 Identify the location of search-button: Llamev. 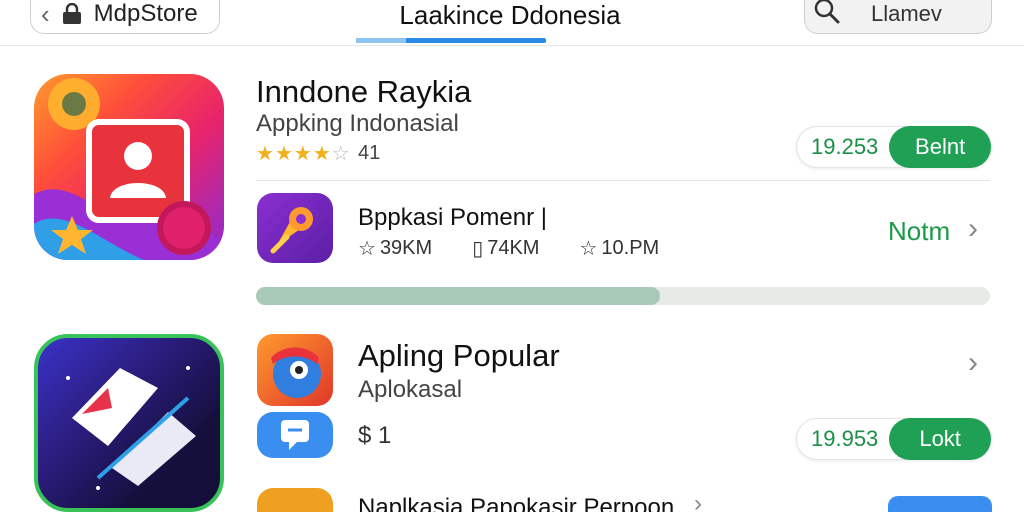
(898, 17).